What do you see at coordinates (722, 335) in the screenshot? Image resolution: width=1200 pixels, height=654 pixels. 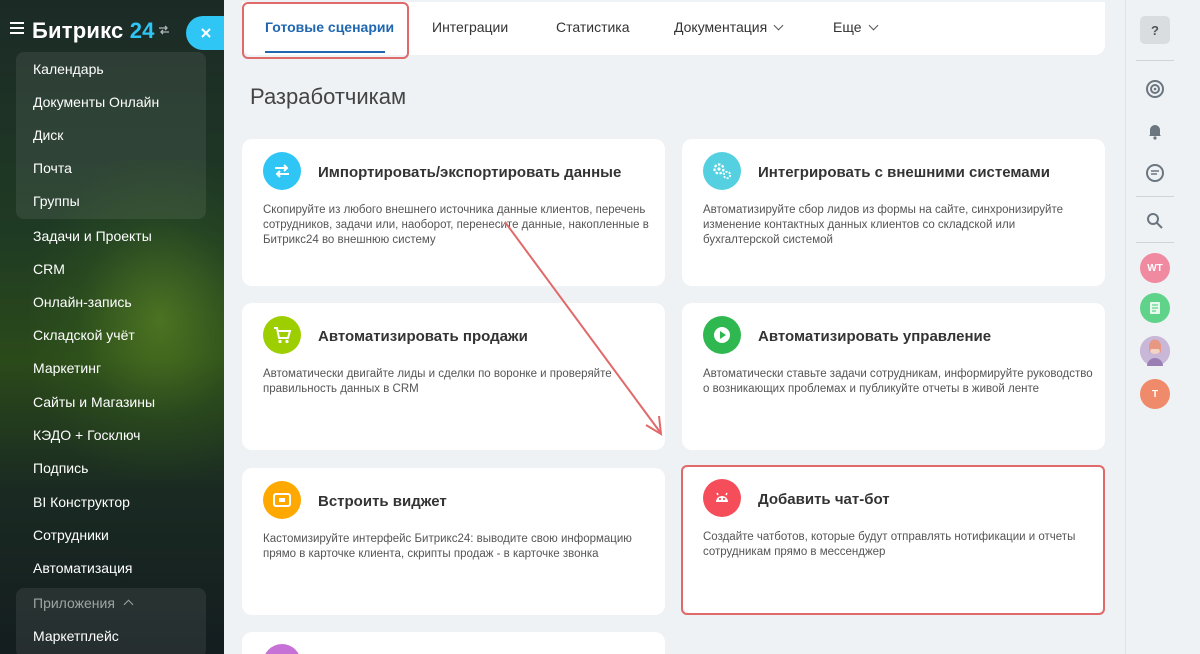 I see `play-icon` at bounding box center [722, 335].